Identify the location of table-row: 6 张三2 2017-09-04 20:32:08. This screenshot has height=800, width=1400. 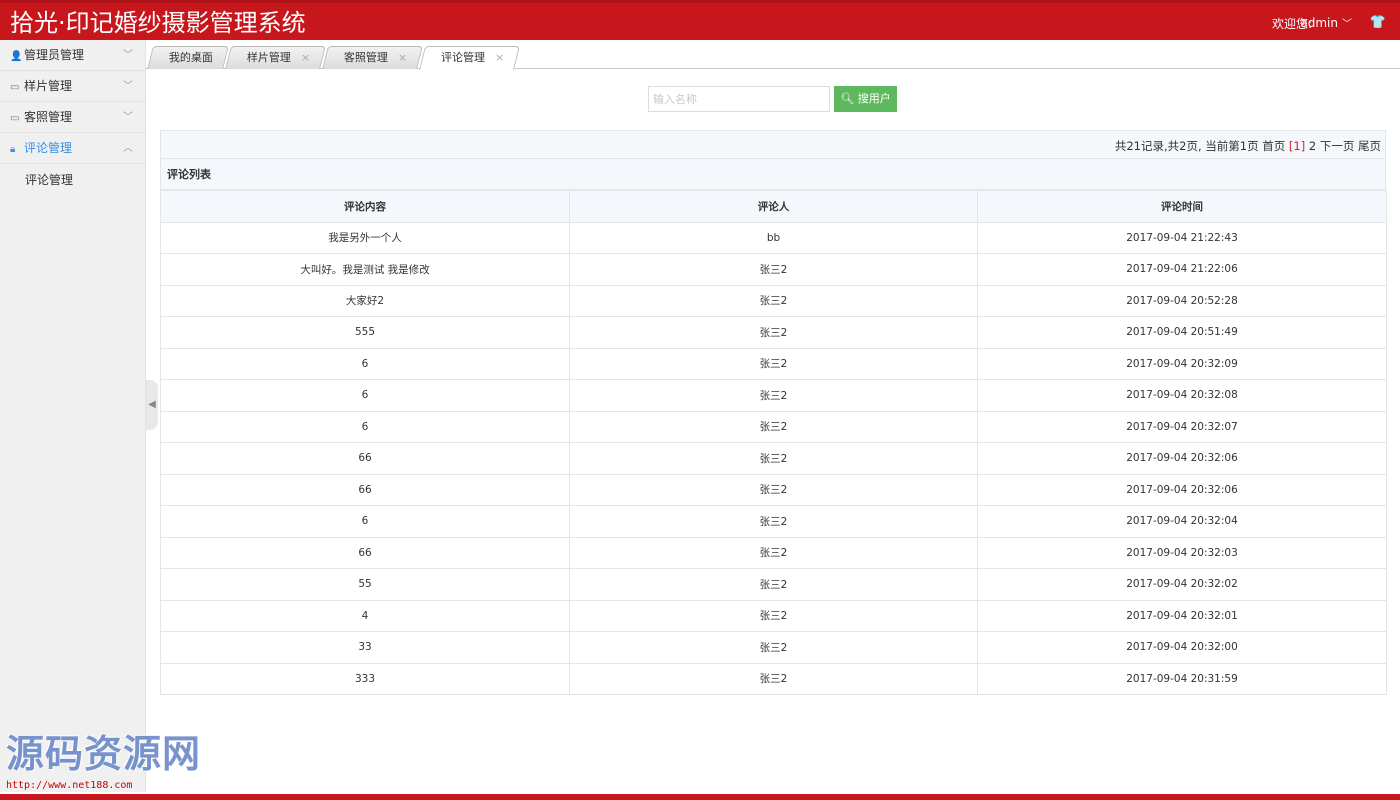
(773, 395).